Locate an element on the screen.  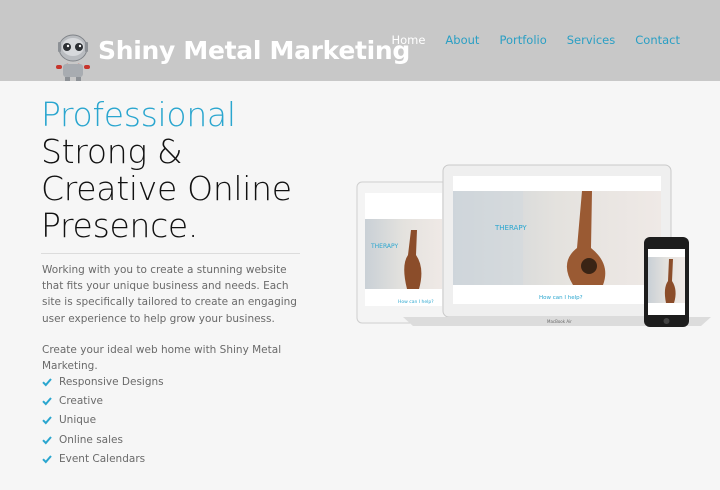
feature-item: Creative is located at coordinates (103, 400).